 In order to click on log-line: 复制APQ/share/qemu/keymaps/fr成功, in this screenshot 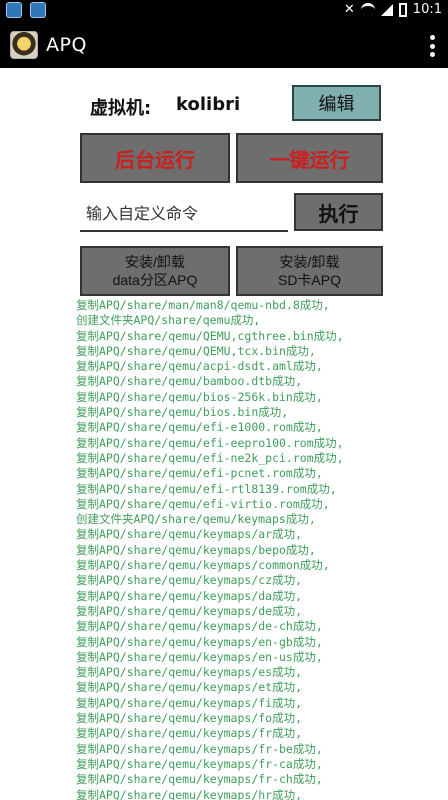, I will do `click(189, 733)`.